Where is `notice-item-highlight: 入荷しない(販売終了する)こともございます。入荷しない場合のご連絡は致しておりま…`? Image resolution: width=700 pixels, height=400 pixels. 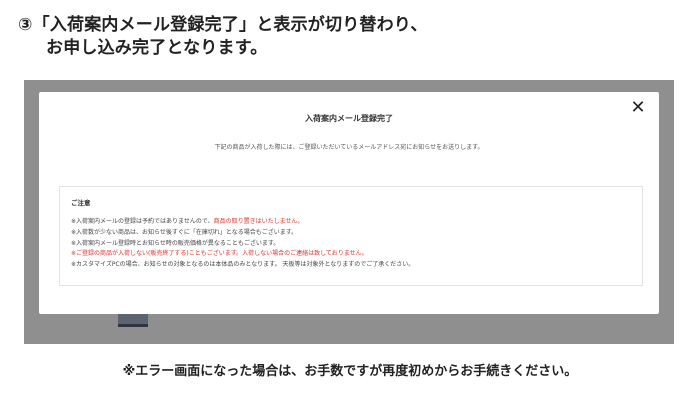
notice-item-highlight: 入荷しない(販売終了する)こともございます。入荷しない場合のご連絡は致しておりま… is located at coordinates (243, 254).